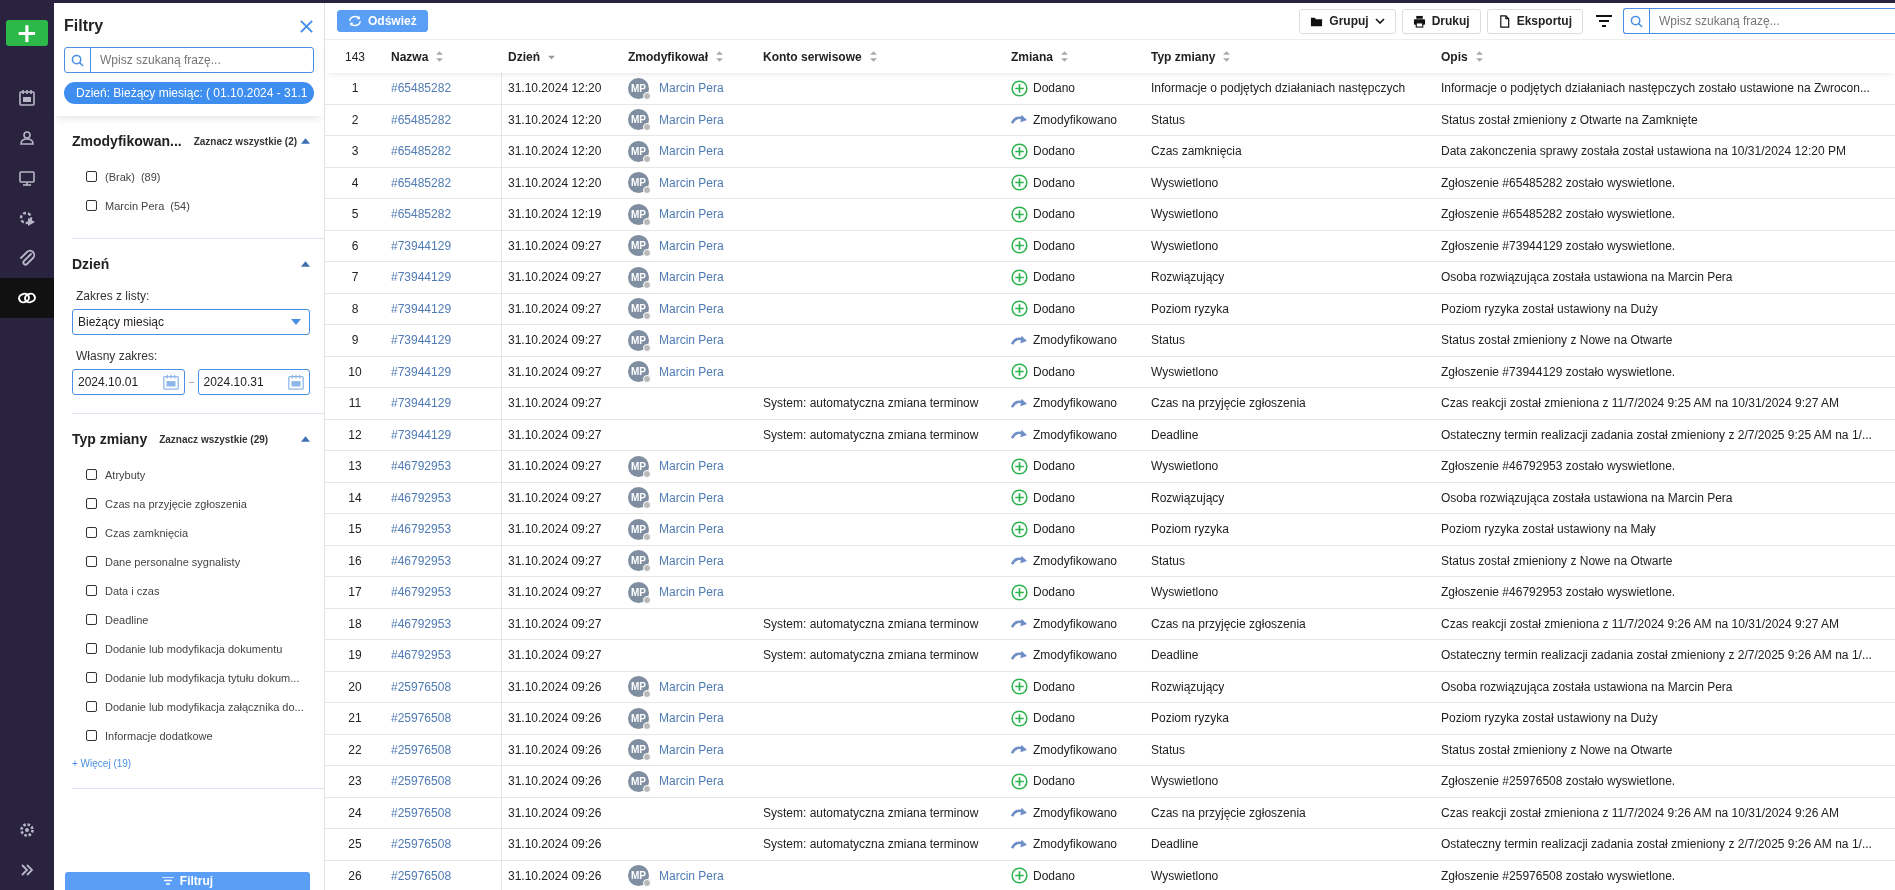  I want to click on option-label: Deadline, so click(127, 619).